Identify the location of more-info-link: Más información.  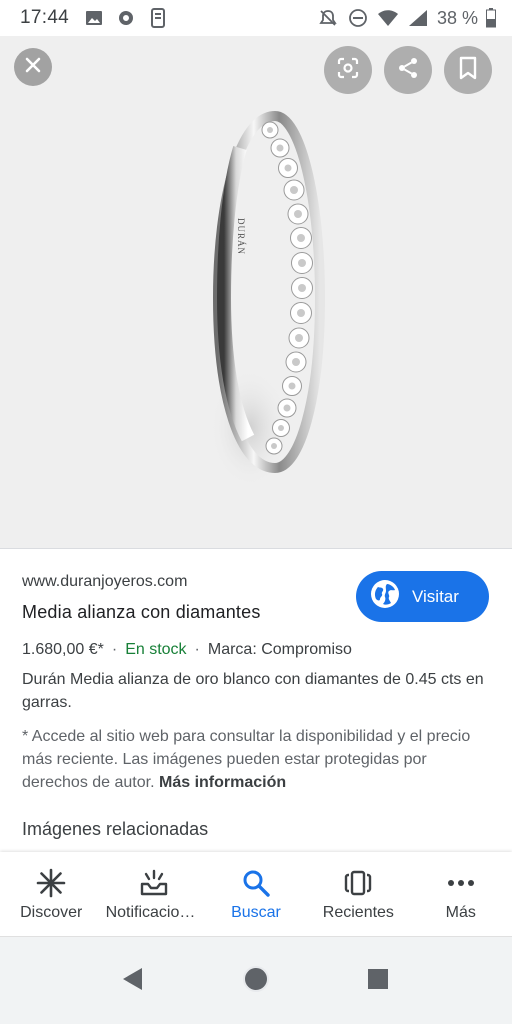
(222, 782).